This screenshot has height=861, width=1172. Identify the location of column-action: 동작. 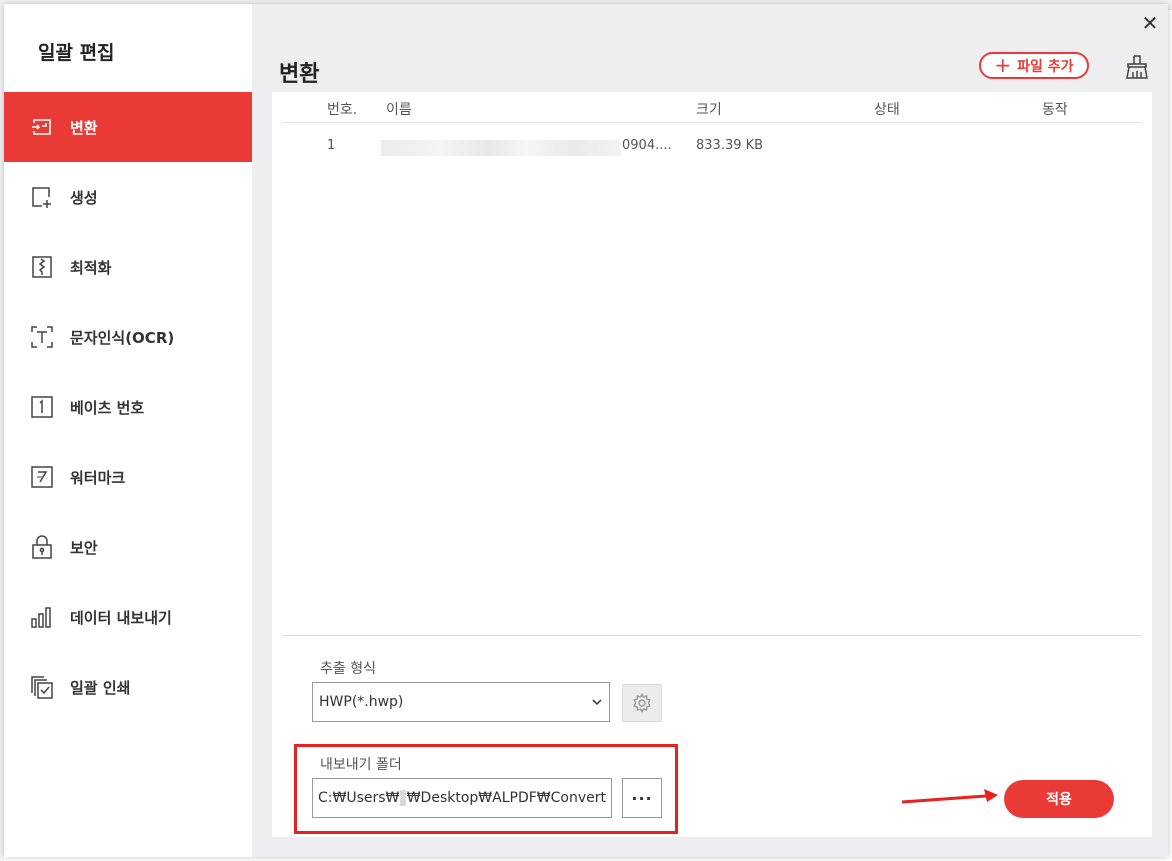
(1055, 110).